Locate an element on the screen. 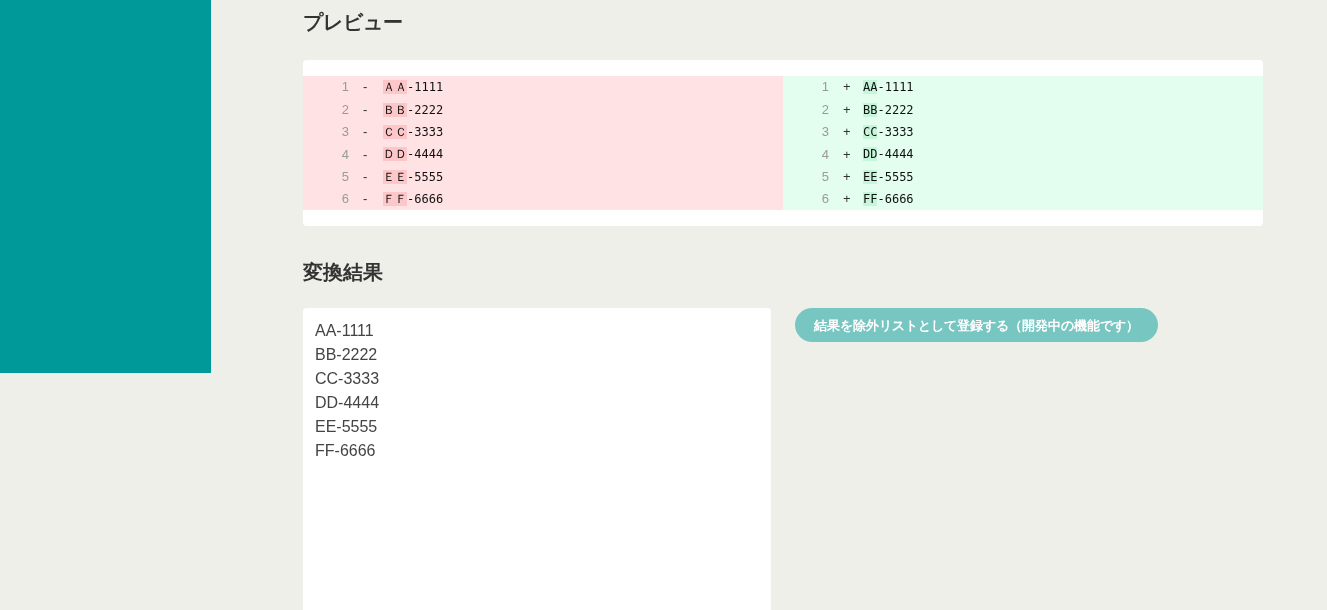 This screenshot has width=1327, height=610. diff-line-text: ＦＦ-6666 is located at coordinates (413, 200).